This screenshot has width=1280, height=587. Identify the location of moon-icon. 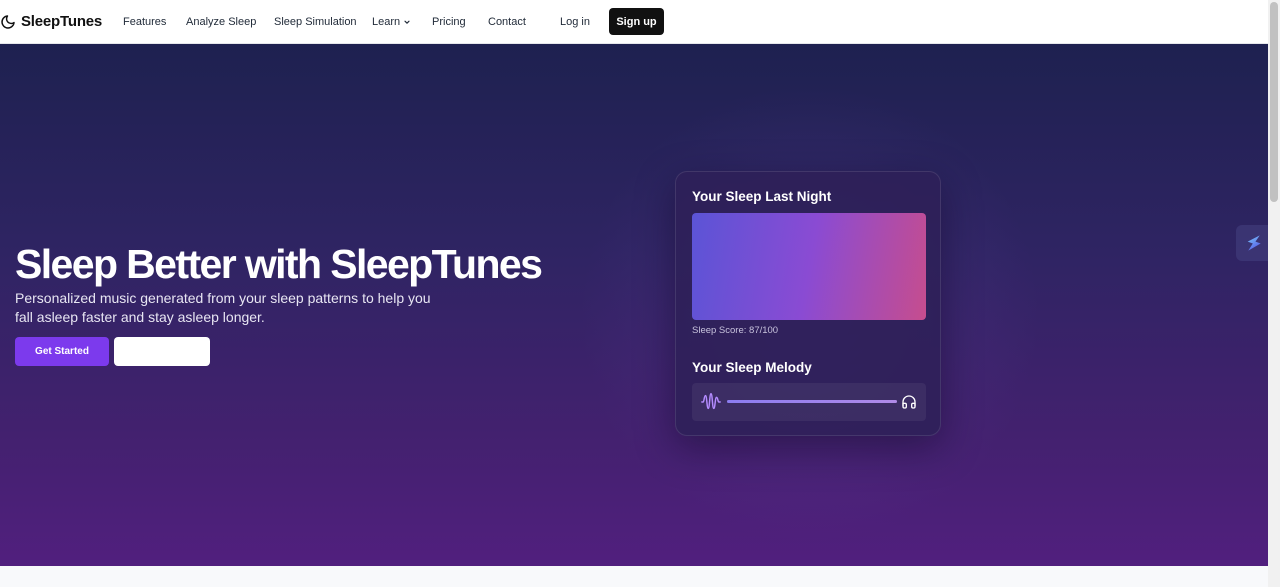
(8, 21).